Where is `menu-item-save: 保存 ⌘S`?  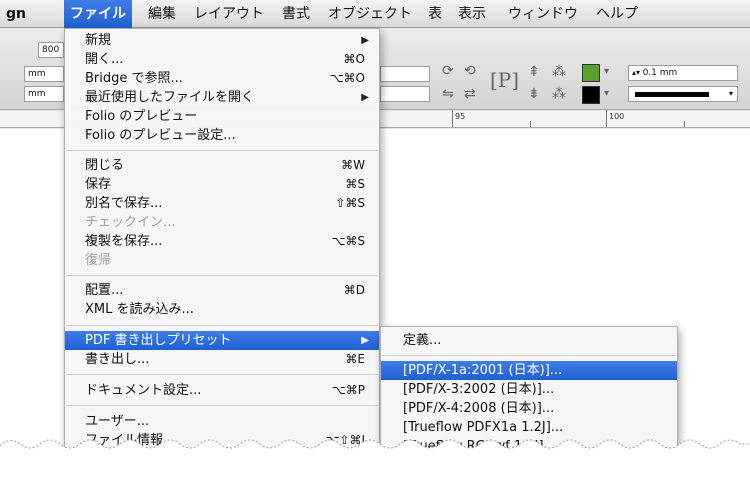
menu-item-save: 保存 ⌘S is located at coordinates (222, 184).